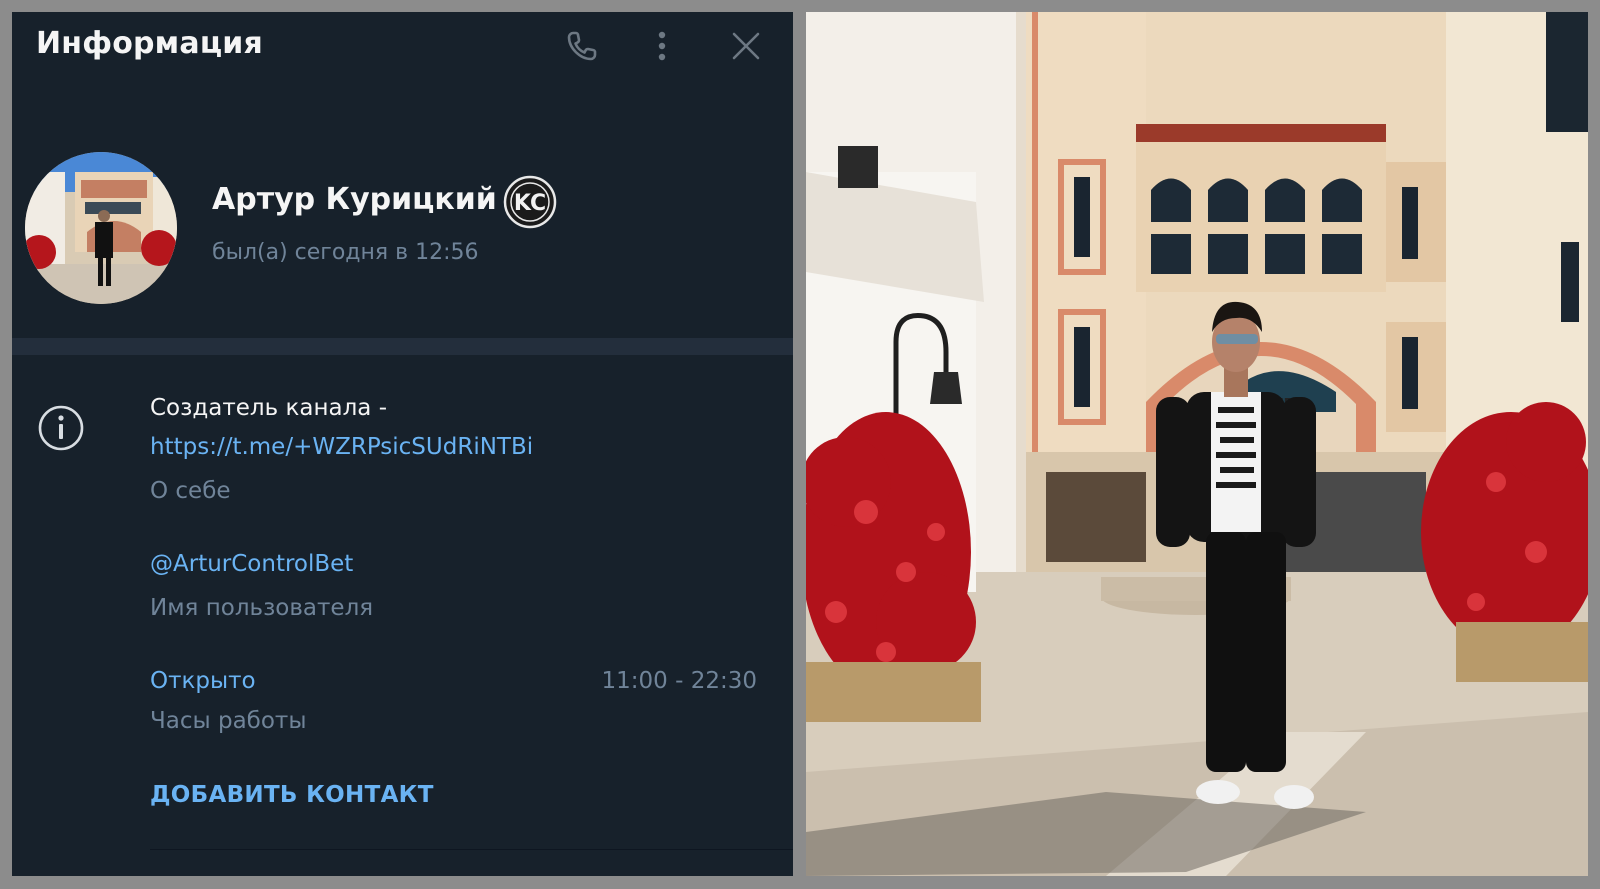 The width and height of the screenshot is (1600, 889). What do you see at coordinates (203, 681) in the screenshot?
I see `hours-status: Открыто` at bounding box center [203, 681].